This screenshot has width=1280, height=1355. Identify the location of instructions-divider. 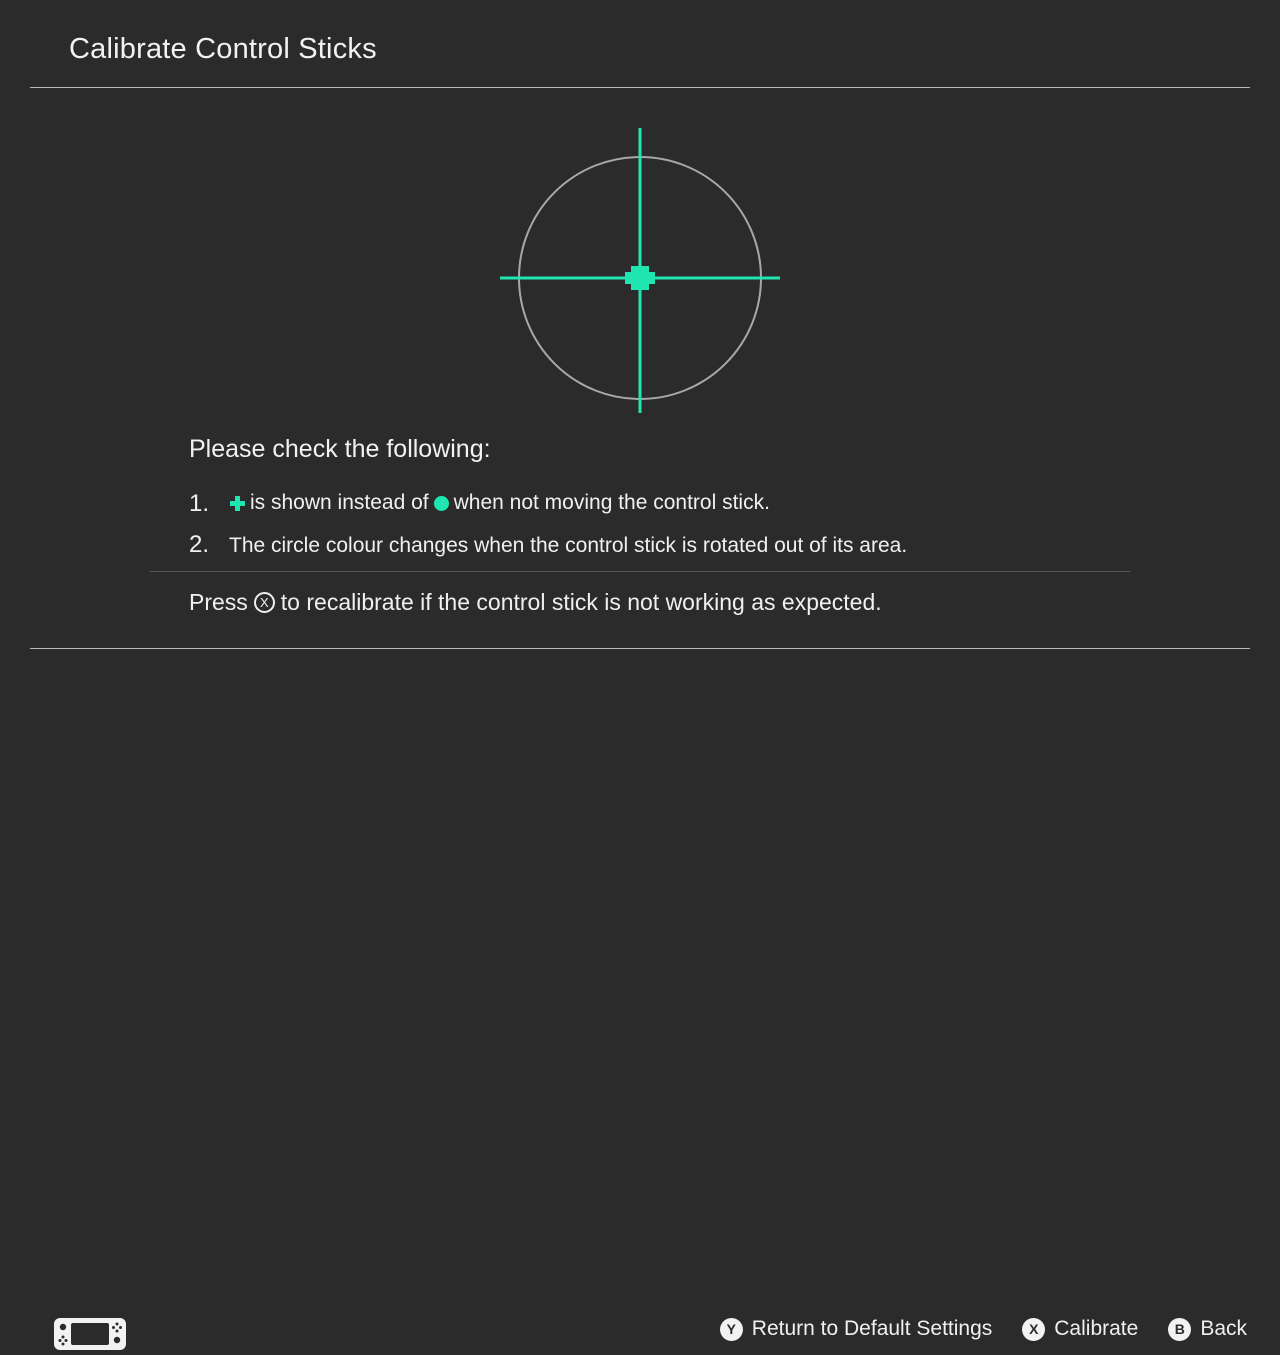
(640, 571).